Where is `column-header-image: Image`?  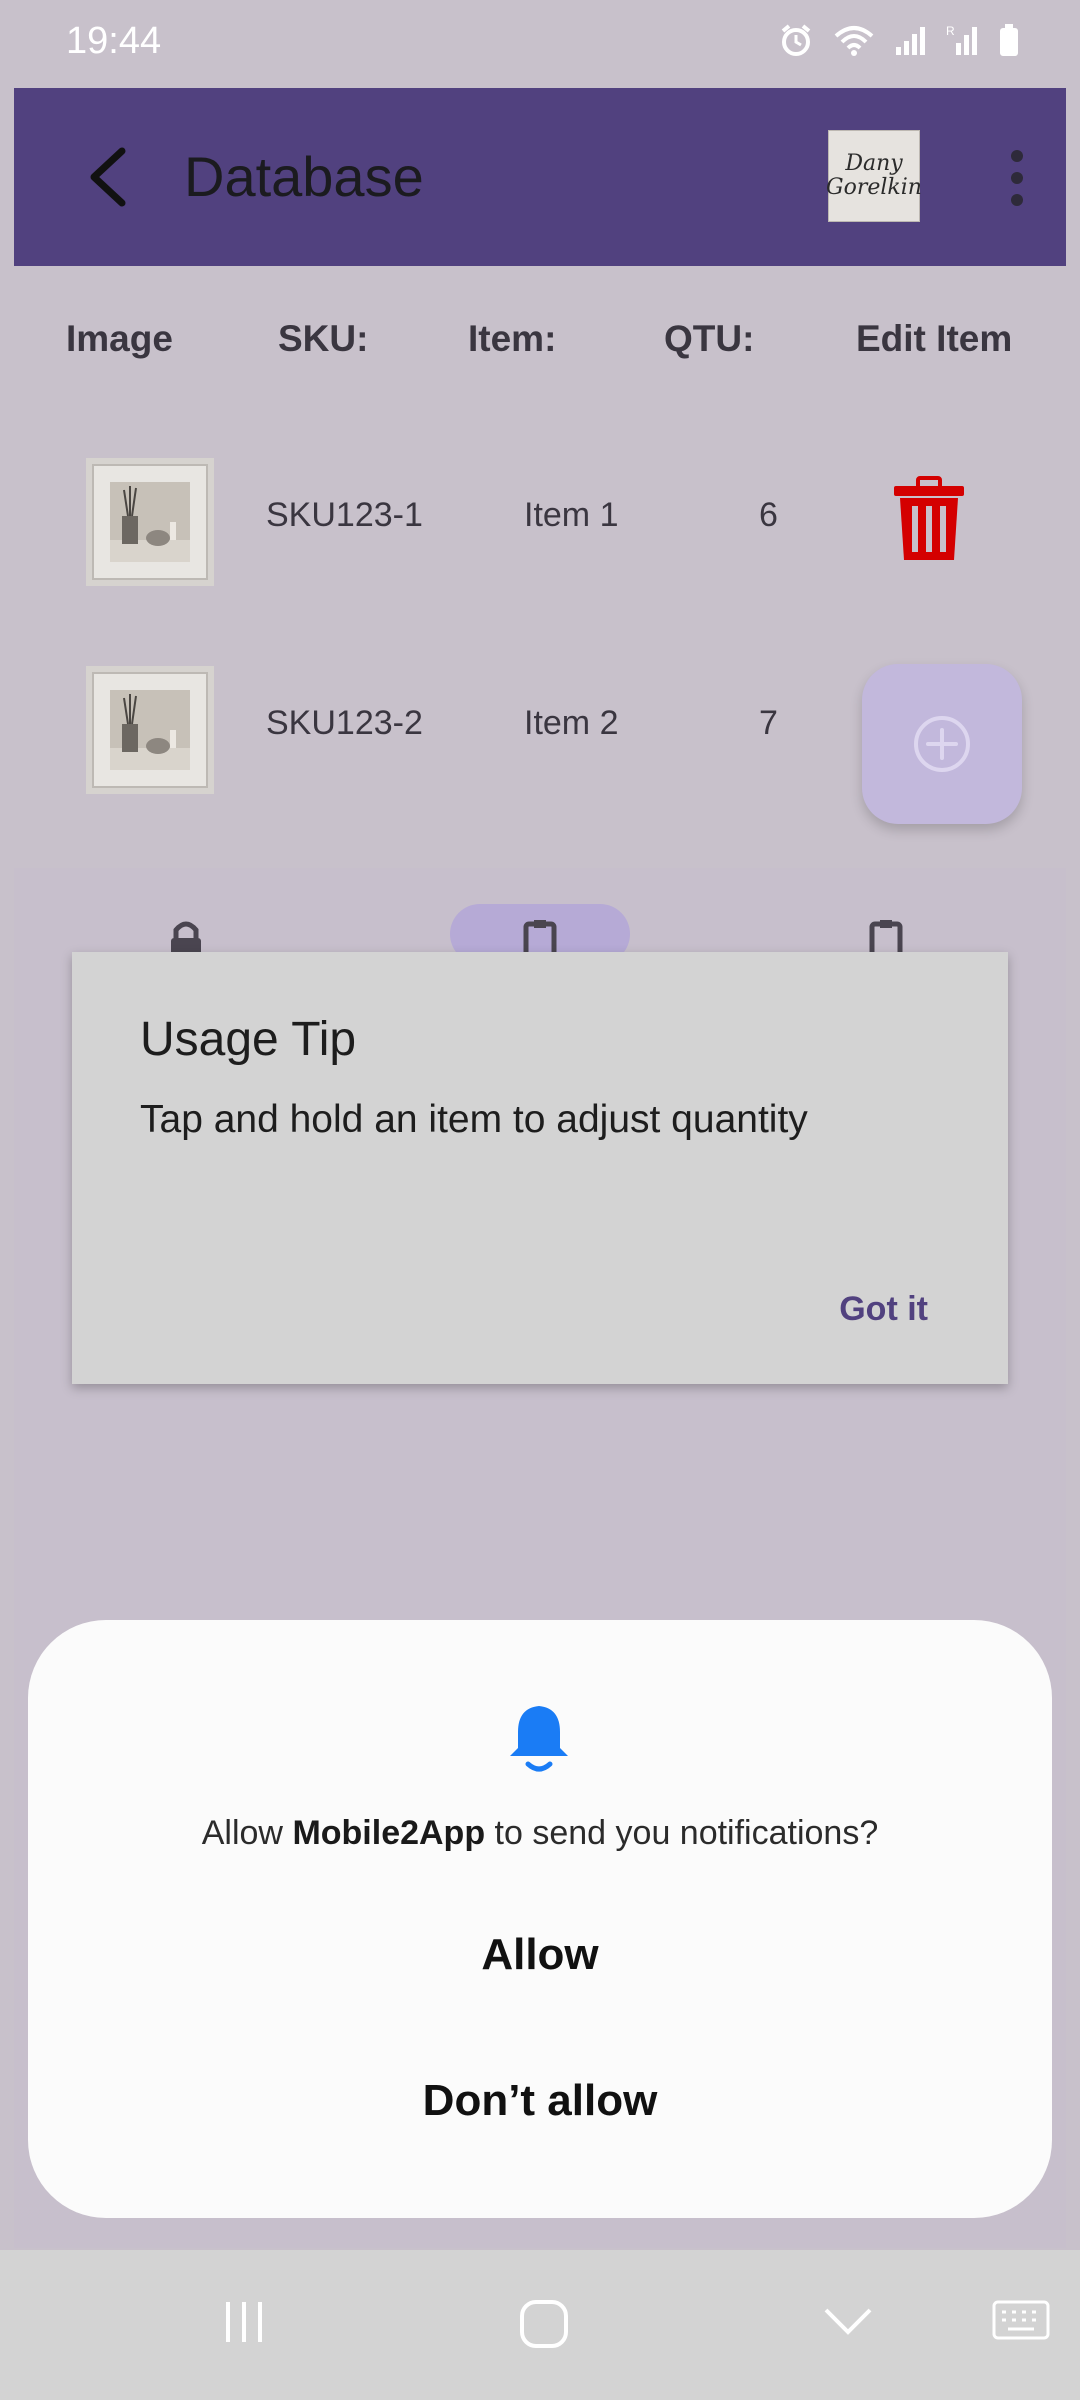
column-header-image: Image is located at coordinates (119, 338).